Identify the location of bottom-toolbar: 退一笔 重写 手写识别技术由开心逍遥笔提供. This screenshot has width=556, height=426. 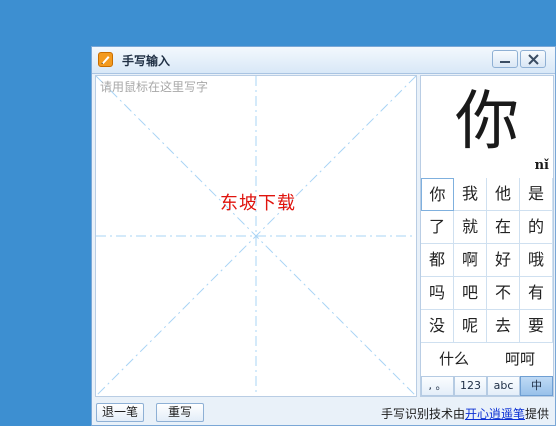
(323, 412).